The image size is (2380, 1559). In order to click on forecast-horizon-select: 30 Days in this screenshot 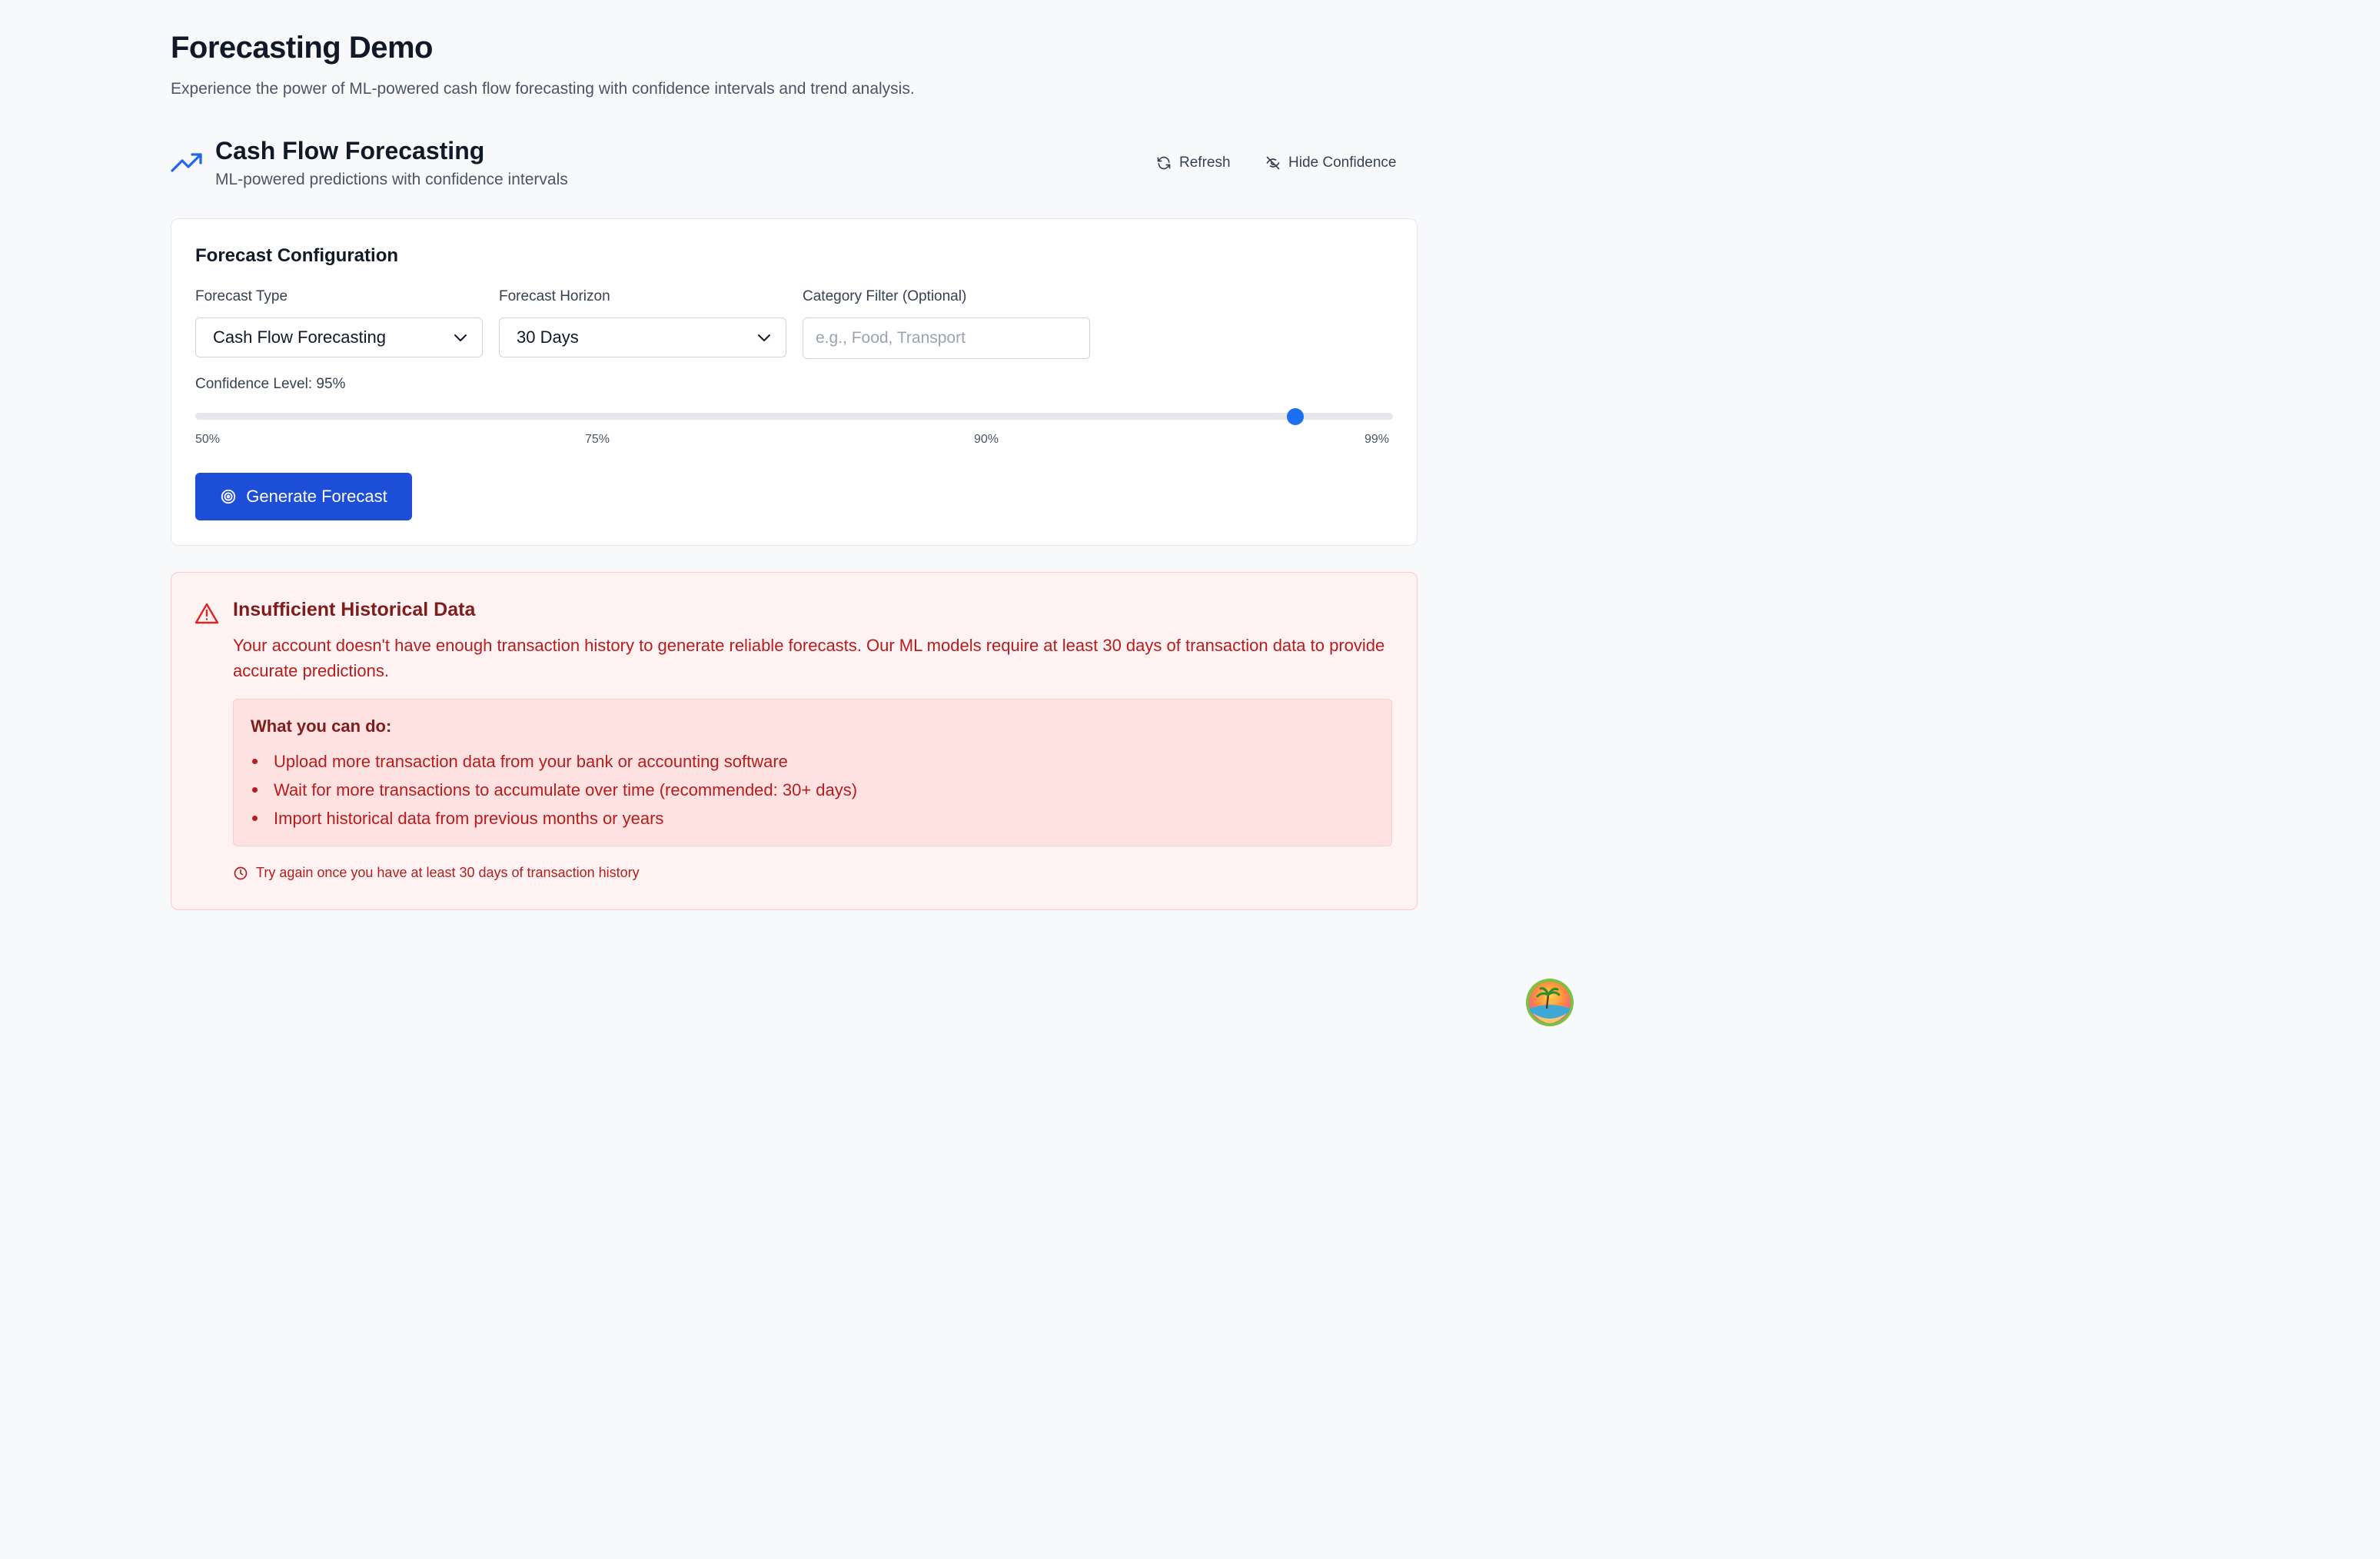, I will do `click(642, 337)`.